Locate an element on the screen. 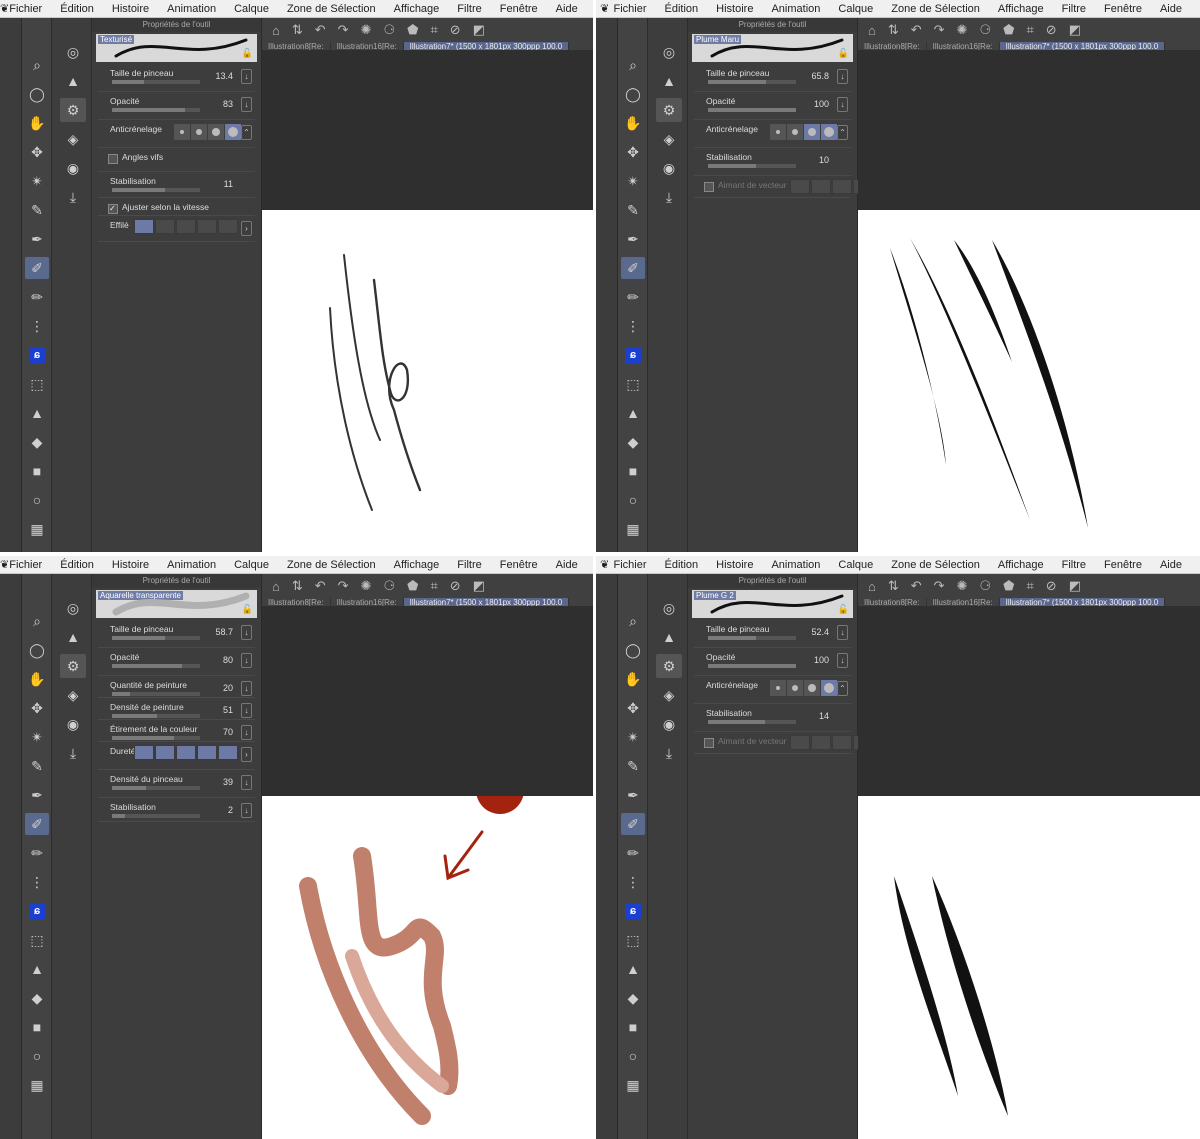  property-stabilisation: Stabilisation 2 ↓ is located at coordinates (176, 810).